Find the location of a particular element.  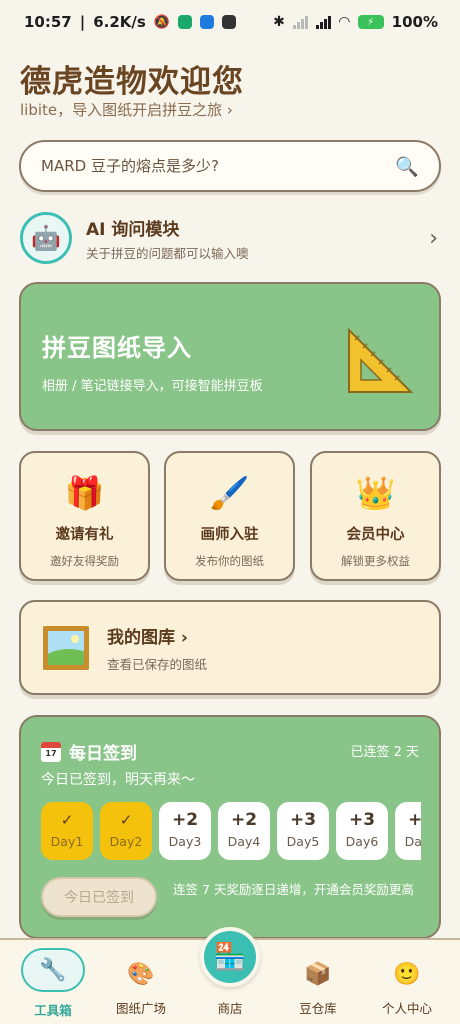

feature-desc: 解锁更多权益 is located at coordinates (375, 561).